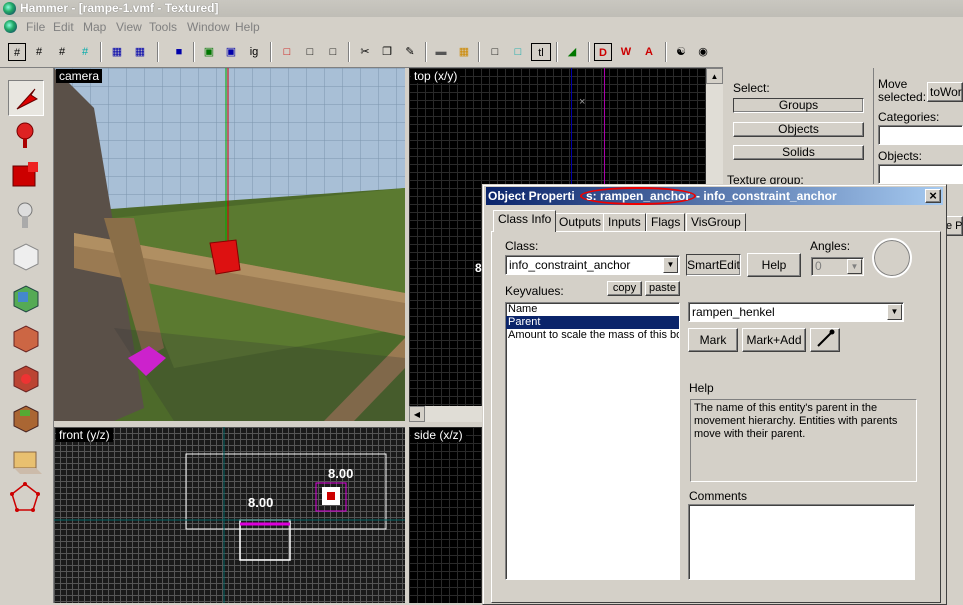 Image resolution: width=963 pixels, height=605 pixels. Describe the element at coordinates (26, 98) in the screenshot. I see `selection-tool-icon` at that location.